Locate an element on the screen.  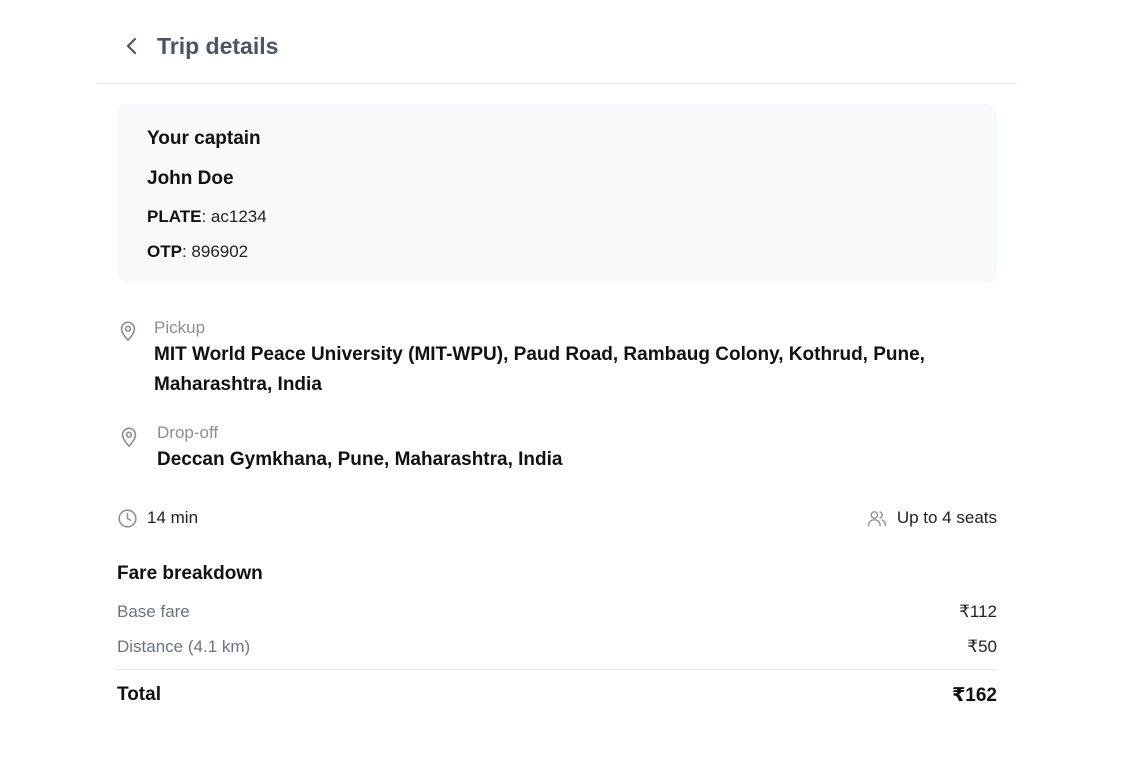
page-header: Trip details is located at coordinates (557, 42).